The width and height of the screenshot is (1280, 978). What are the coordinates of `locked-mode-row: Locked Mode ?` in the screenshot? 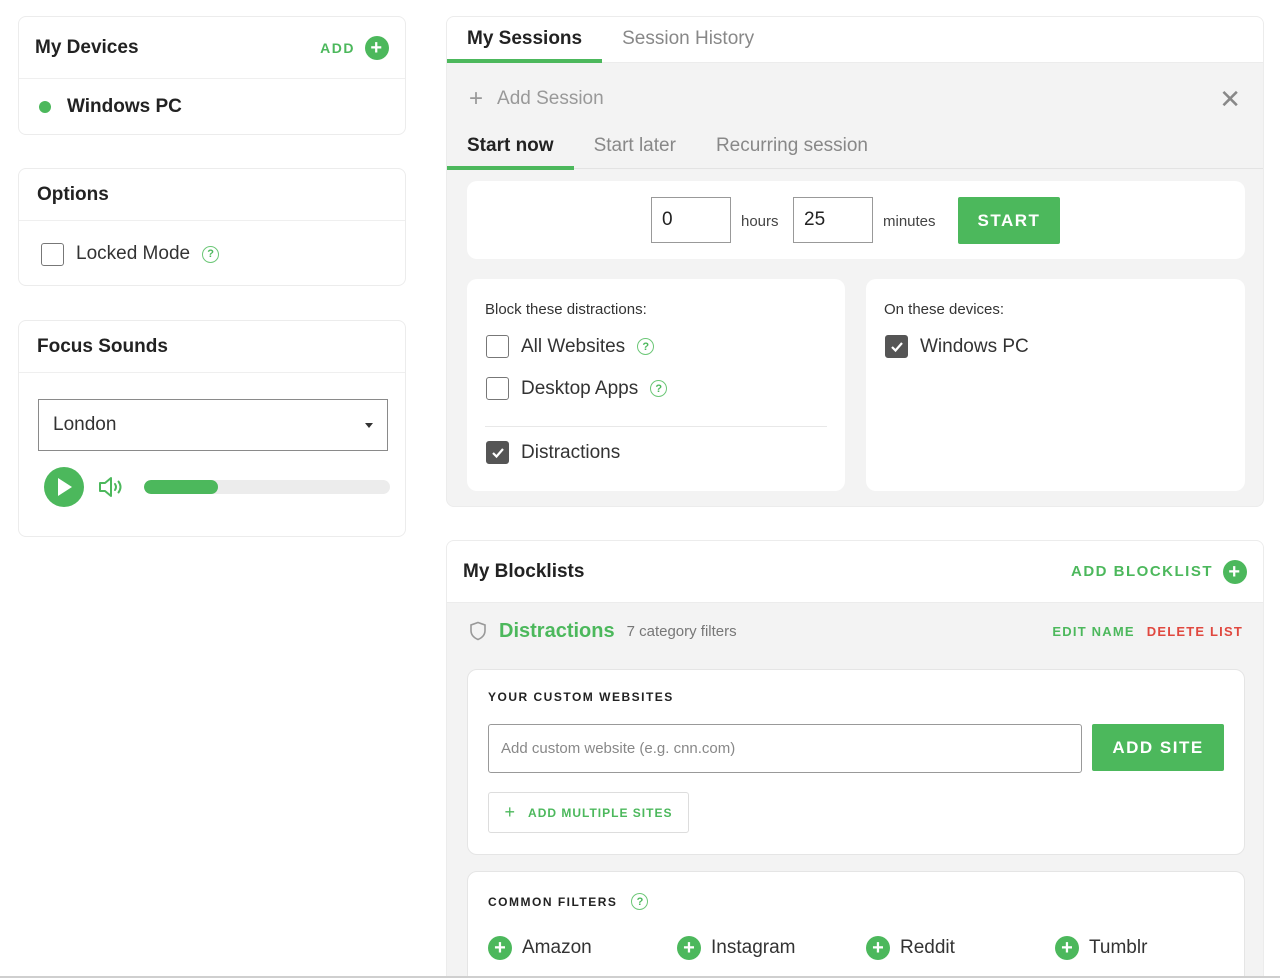 It's located at (212, 254).